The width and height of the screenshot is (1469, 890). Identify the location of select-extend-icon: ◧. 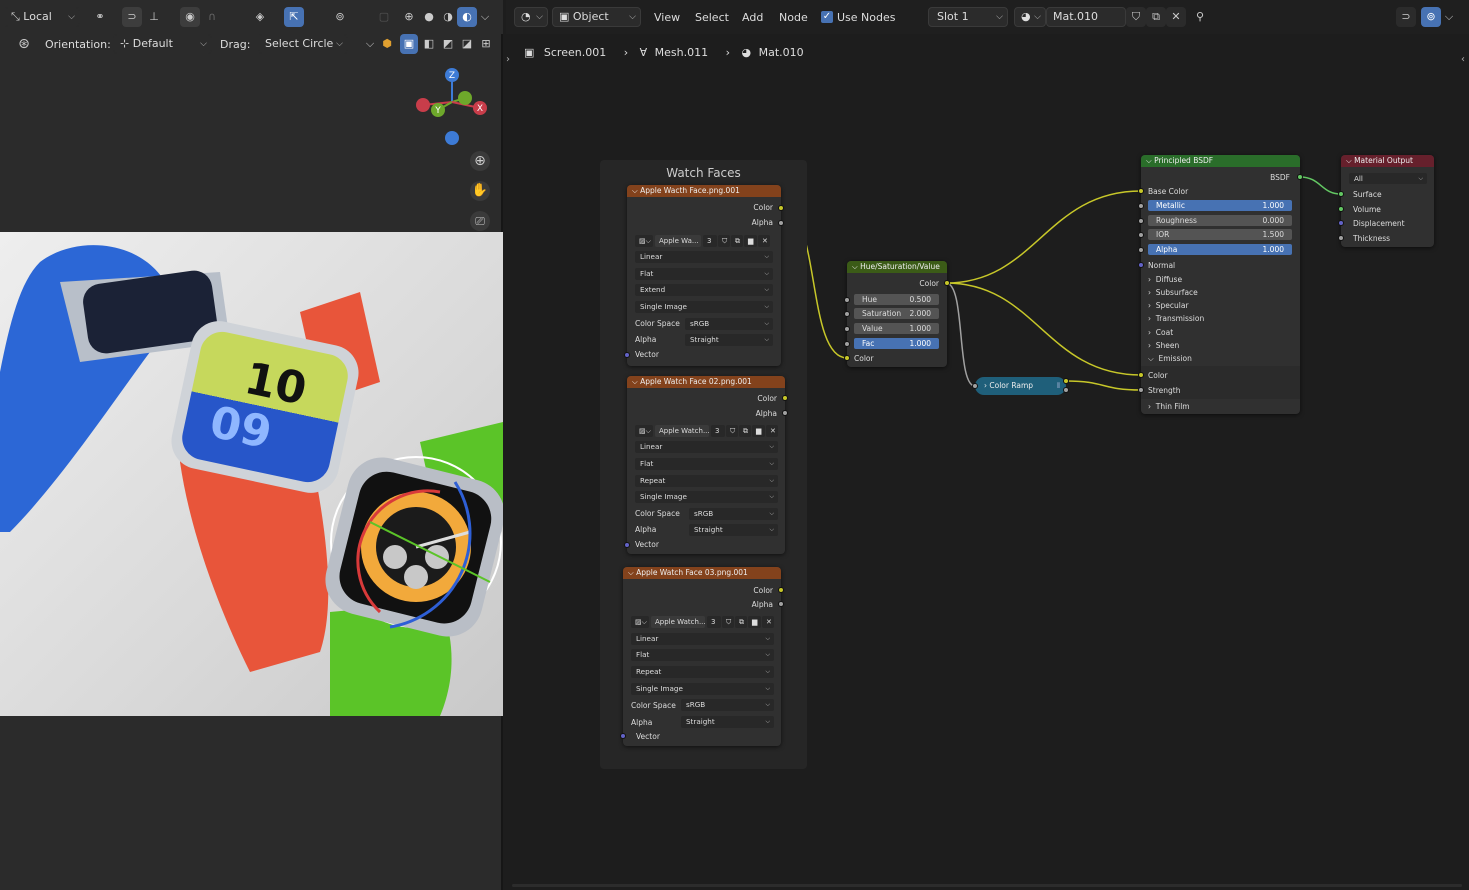
(429, 44).